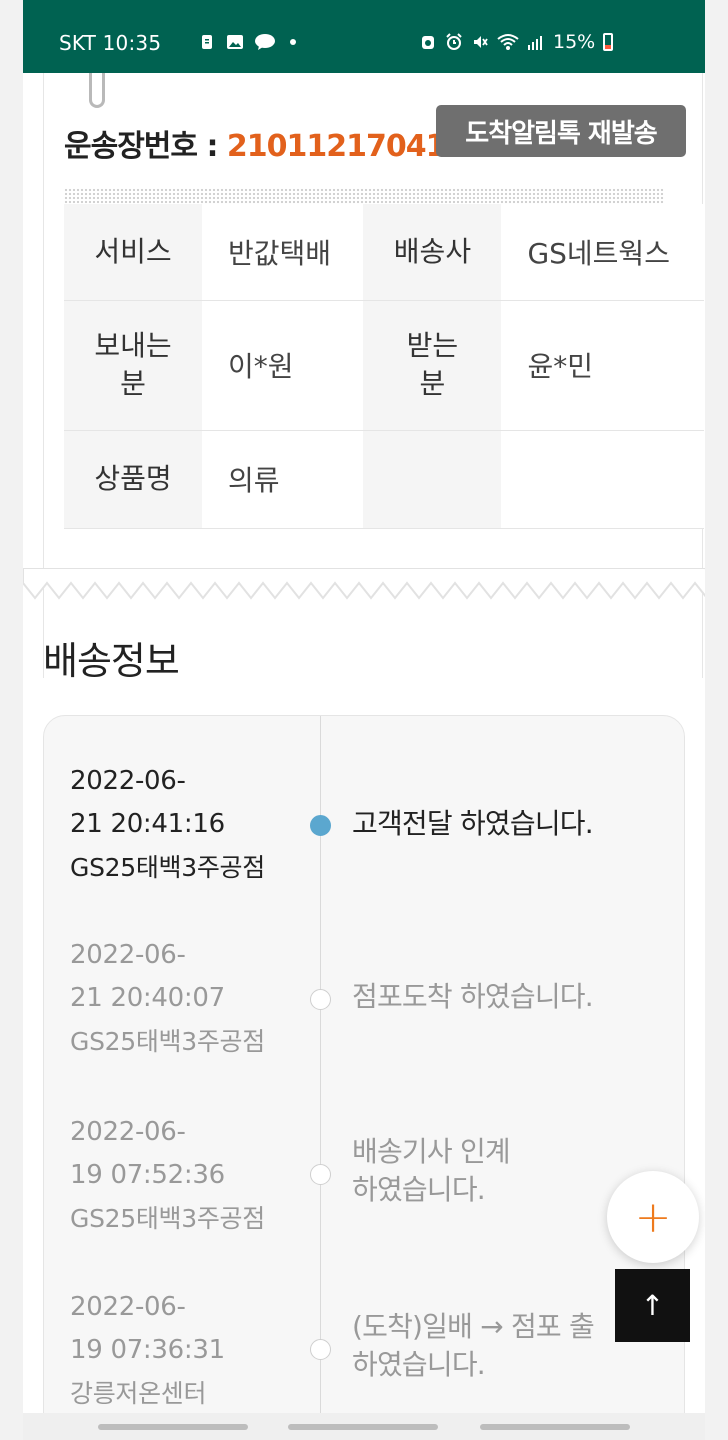 This screenshot has width=728, height=1440. Describe the element at coordinates (454, 41) in the screenshot. I see `alarm-icon` at that location.